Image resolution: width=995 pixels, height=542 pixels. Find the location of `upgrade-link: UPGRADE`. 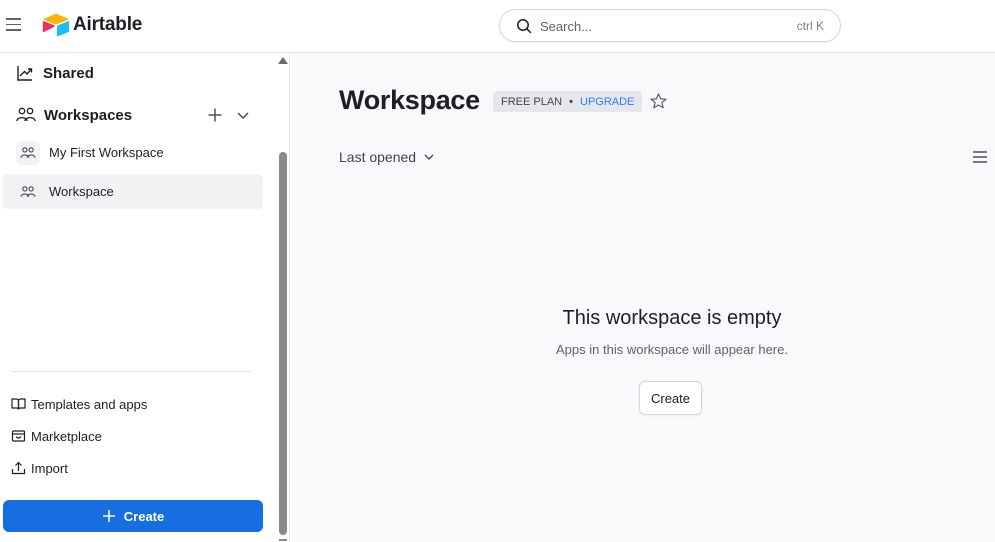

upgrade-link: UPGRADE is located at coordinates (607, 102).